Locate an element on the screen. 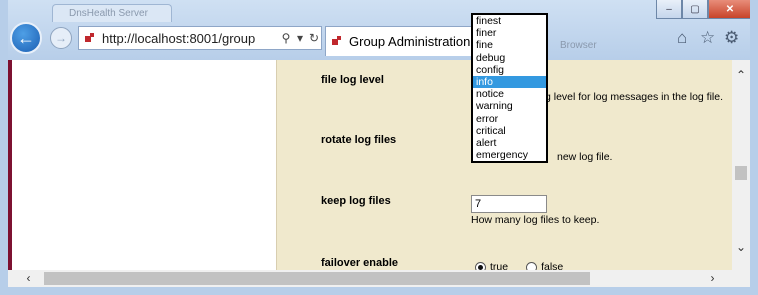 Image resolution: width=758 pixels, height=295 pixels. close-button: ✕ is located at coordinates (730, 9).